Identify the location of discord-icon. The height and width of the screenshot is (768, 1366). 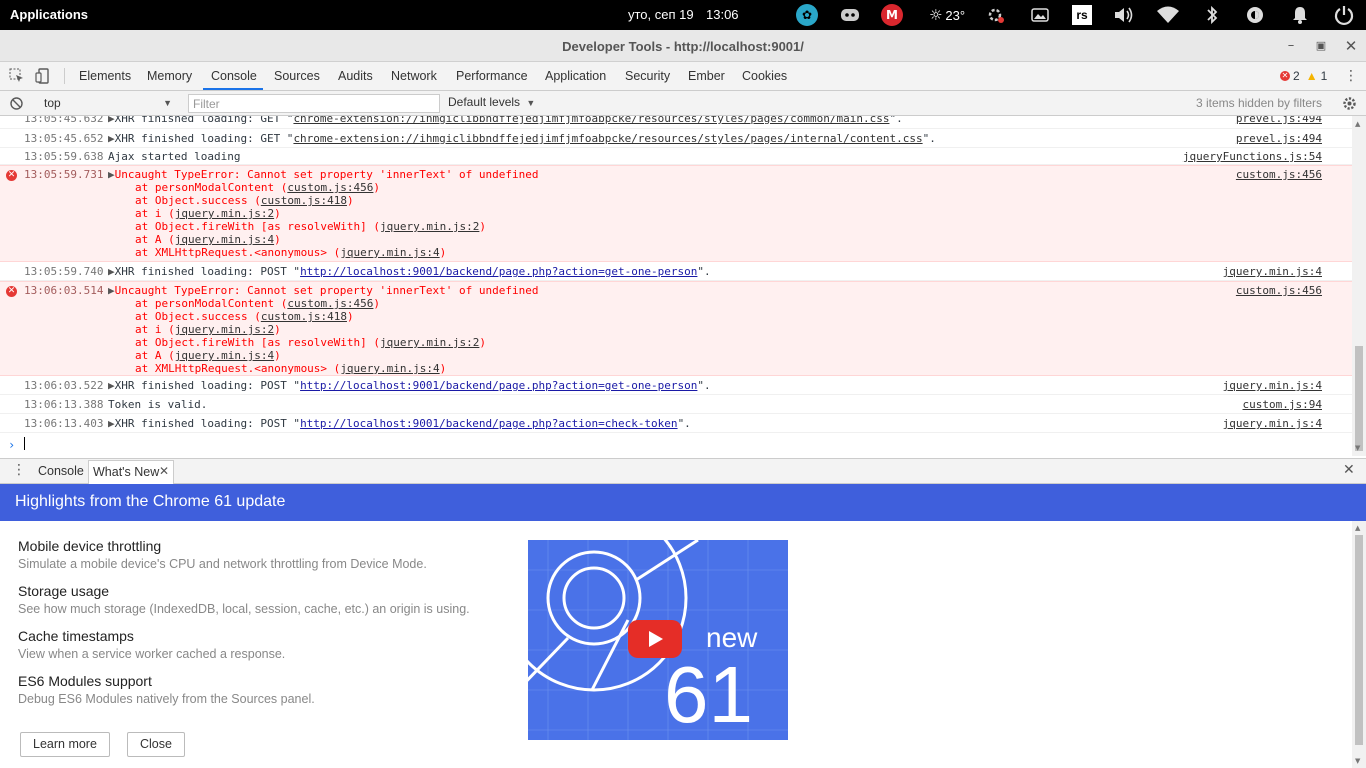
(850, 15).